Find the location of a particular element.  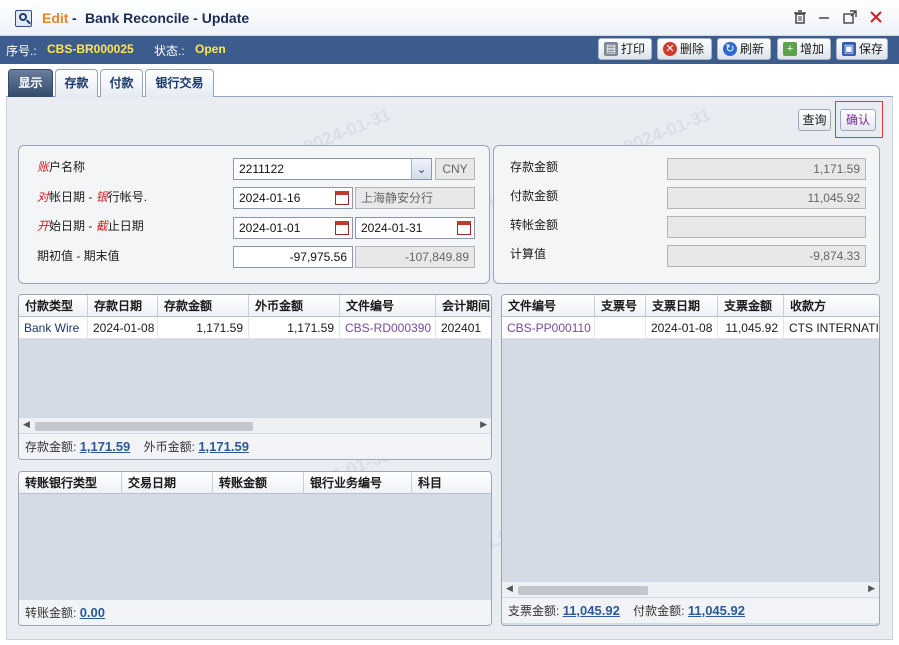

window-mode: Edit is located at coordinates (55, 18).